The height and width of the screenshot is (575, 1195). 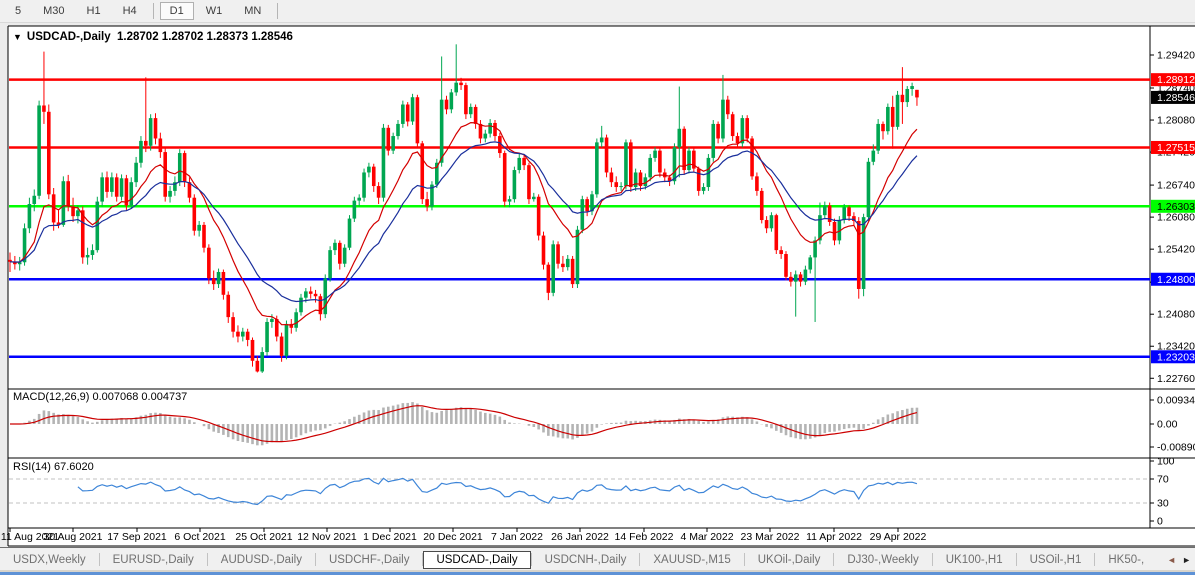 What do you see at coordinates (1056, 560) in the screenshot?
I see `tab-usoil-h1: USOil-,H1` at bounding box center [1056, 560].